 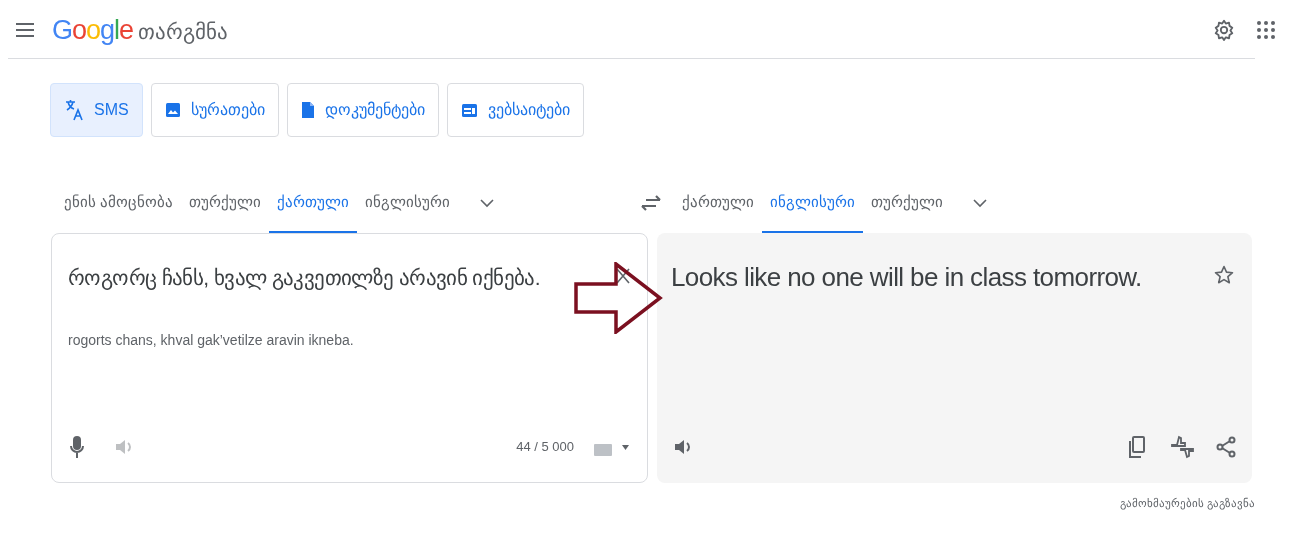 What do you see at coordinates (1266, 30) in the screenshot?
I see `apps-grid-icon` at bounding box center [1266, 30].